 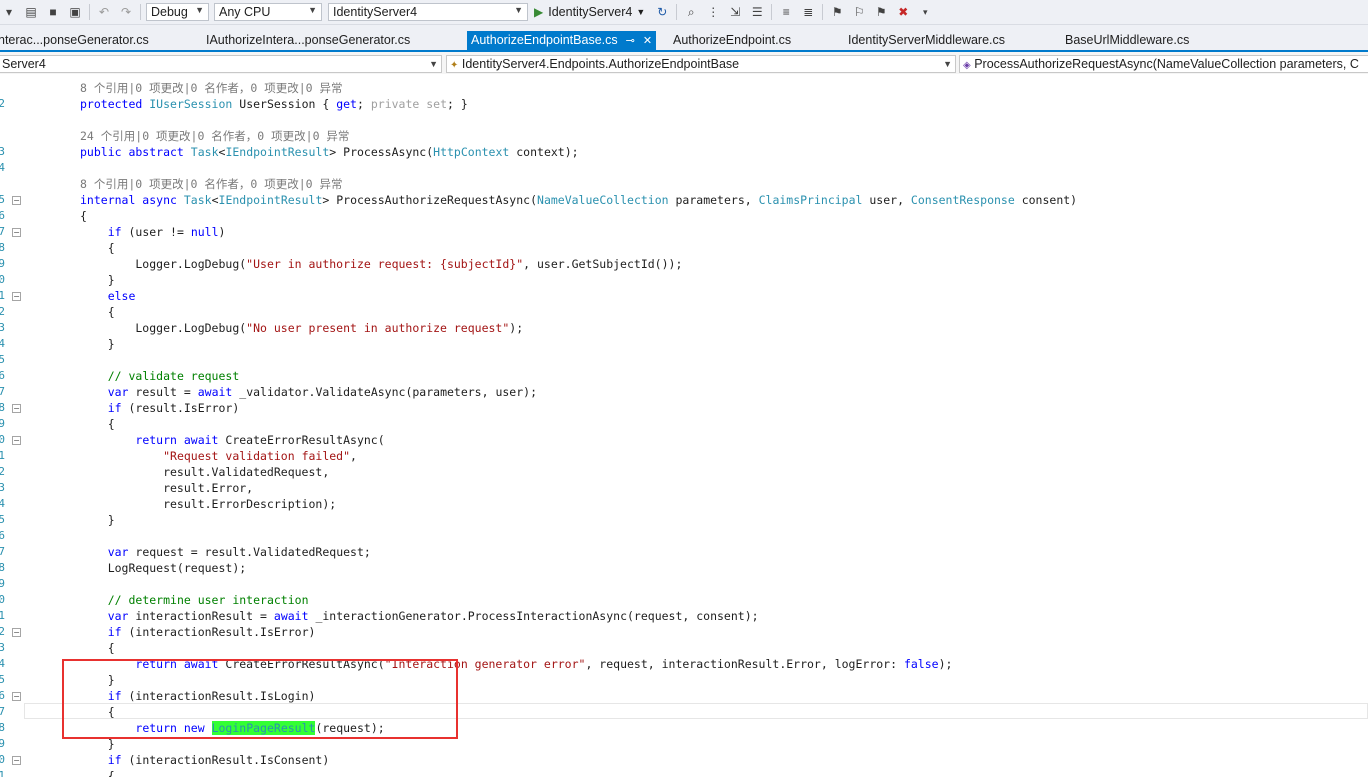 I want to click on find-in-files-icon: ⌕, so click(x=691, y=12).